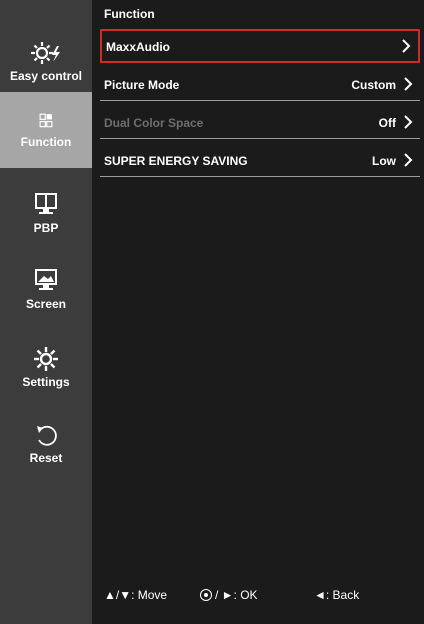  What do you see at coordinates (46, 372) in the screenshot?
I see `sidebar-item-settings: Settings` at bounding box center [46, 372].